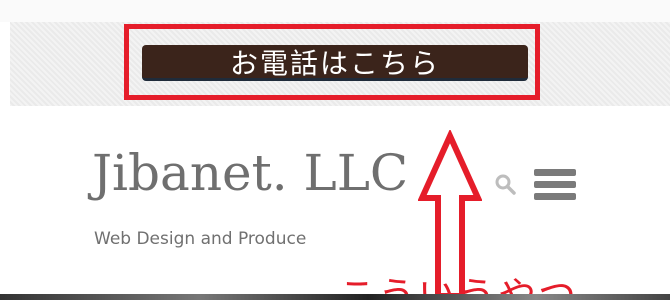 The height and width of the screenshot is (300, 670). Describe the element at coordinates (200, 239) in the screenshot. I see `site-tagline: Web Design and Produce` at that location.